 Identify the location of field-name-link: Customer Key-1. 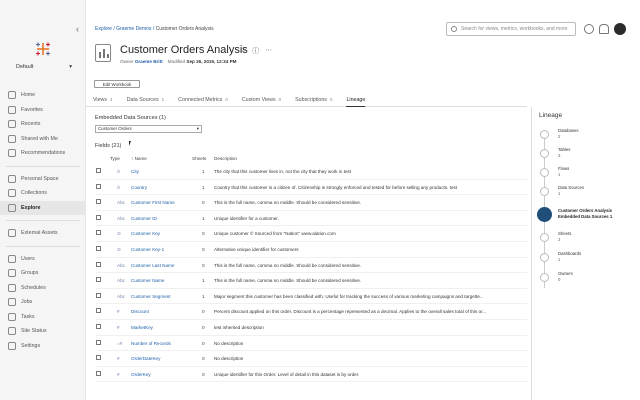
(147, 249).